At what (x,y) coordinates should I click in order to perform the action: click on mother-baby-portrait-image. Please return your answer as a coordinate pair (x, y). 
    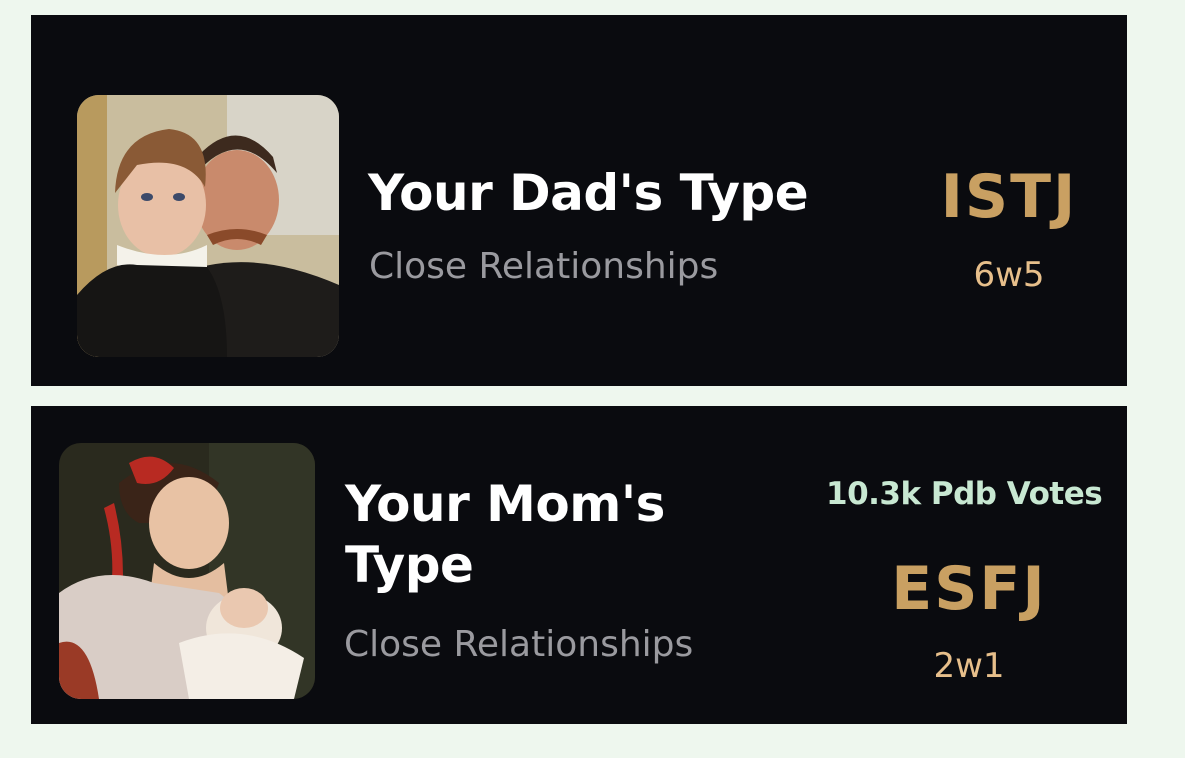
    Looking at the image, I should click on (187, 571).